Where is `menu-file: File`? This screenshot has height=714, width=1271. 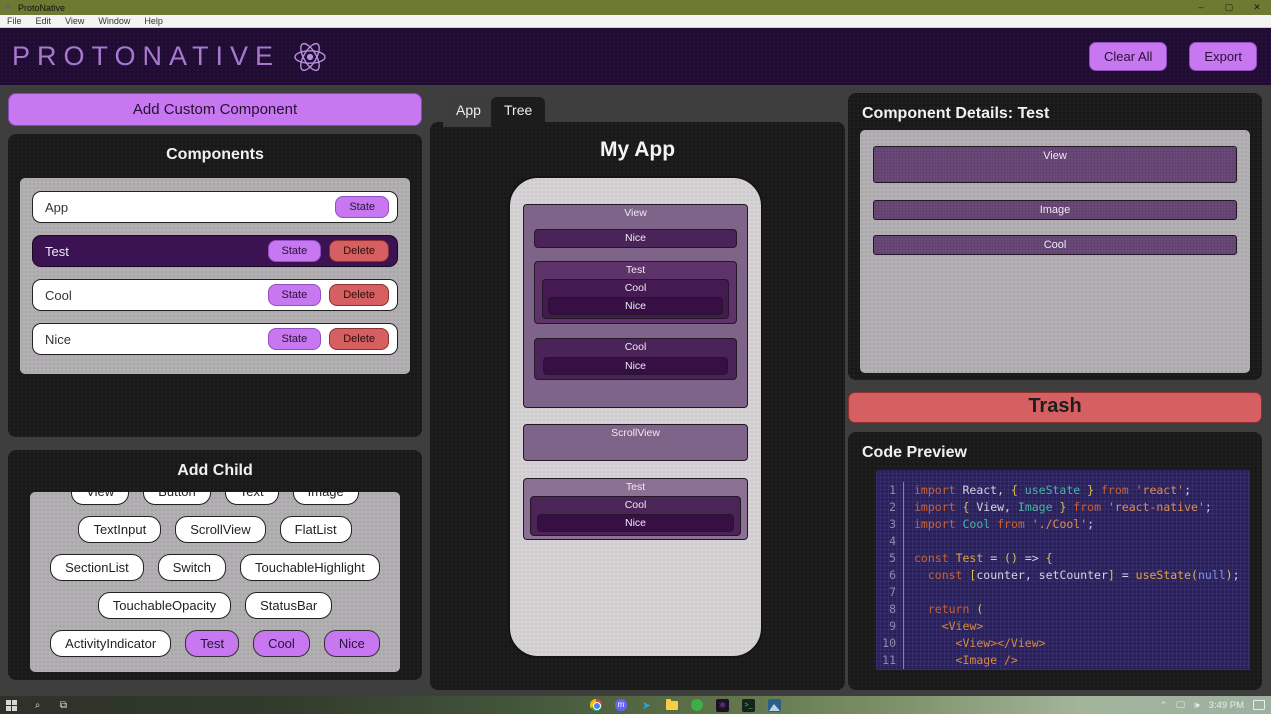
menu-file: File is located at coordinates (14, 21).